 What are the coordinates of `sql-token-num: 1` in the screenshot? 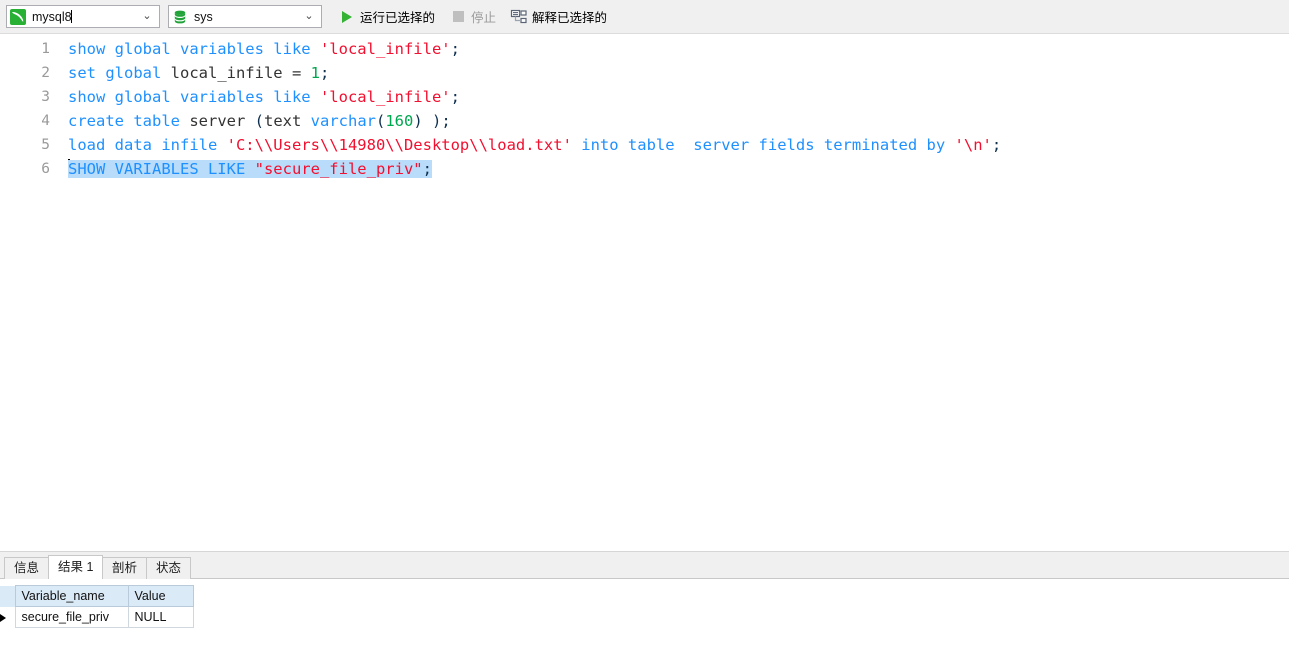 It's located at (315, 73).